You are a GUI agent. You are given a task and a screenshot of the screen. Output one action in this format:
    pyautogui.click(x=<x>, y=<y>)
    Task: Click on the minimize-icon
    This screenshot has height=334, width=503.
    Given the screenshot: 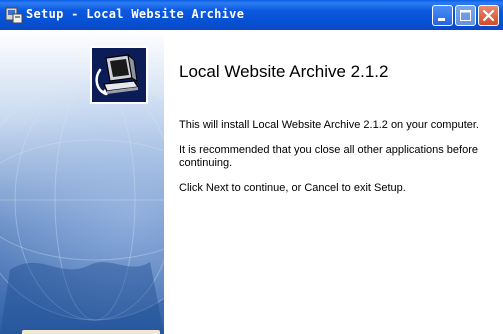 What is the action you would take?
    pyautogui.click(x=441, y=19)
    